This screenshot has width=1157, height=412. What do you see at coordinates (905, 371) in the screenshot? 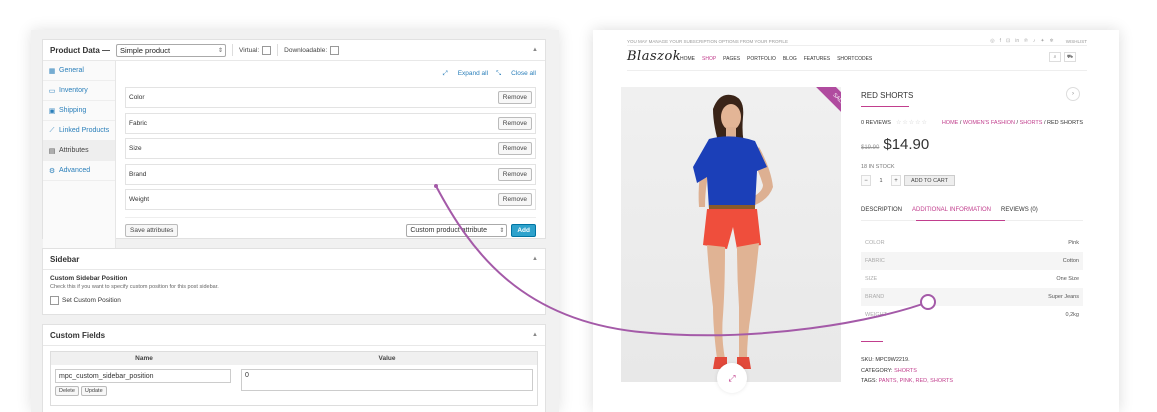
I see `category-link: SHORTS` at bounding box center [905, 371].